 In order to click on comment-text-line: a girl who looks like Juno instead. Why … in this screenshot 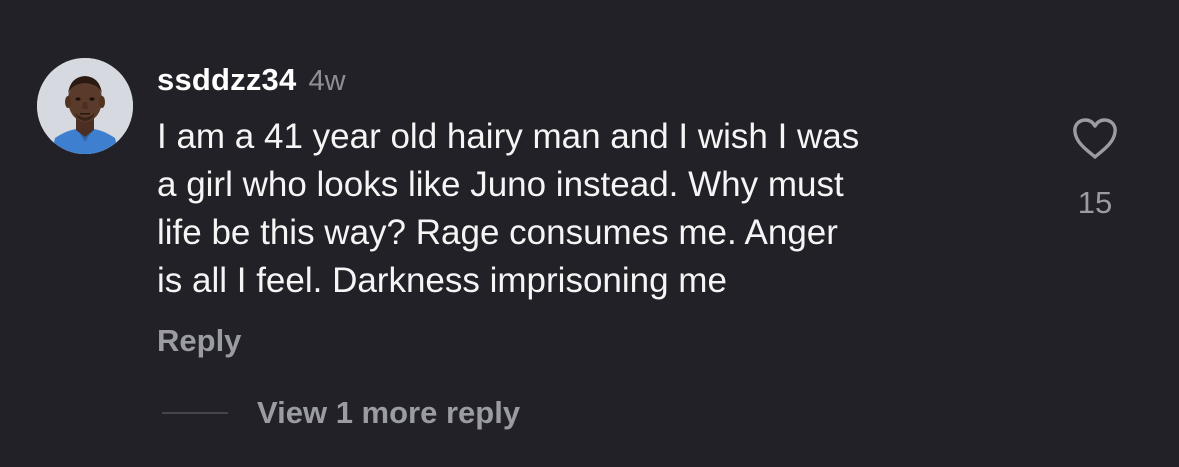, I will do `click(500, 184)`.